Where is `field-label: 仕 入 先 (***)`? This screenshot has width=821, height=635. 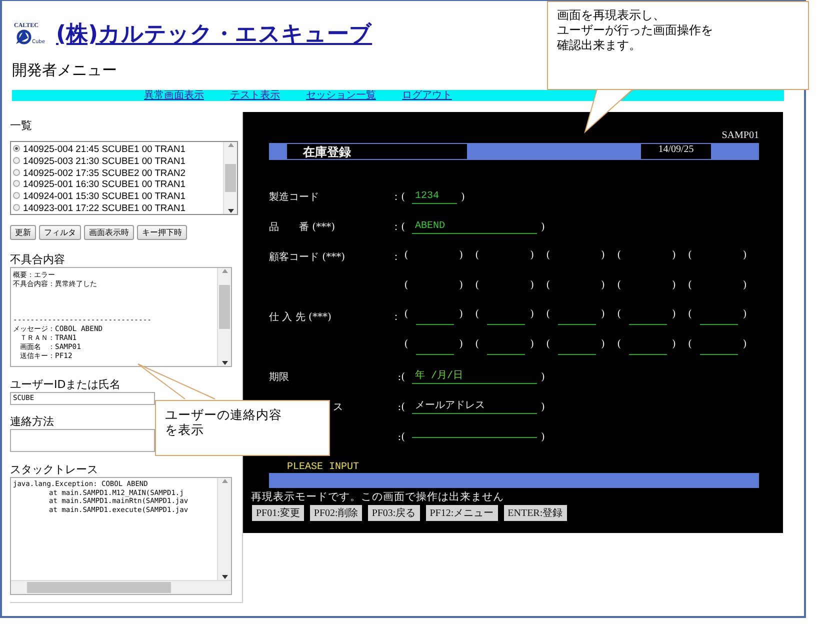
field-label: 仕 入 先 (***) is located at coordinates (300, 317).